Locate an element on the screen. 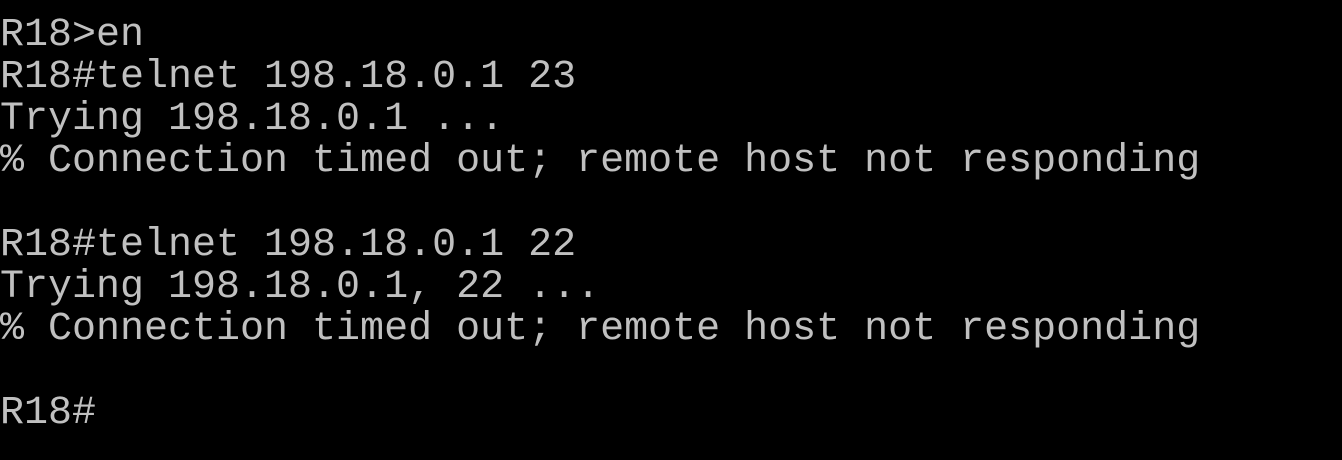 Image resolution: width=1342 pixels, height=460 pixels. terminal-line: R18#telnet 198.18.0.1 23 is located at coordinates (288, 77).